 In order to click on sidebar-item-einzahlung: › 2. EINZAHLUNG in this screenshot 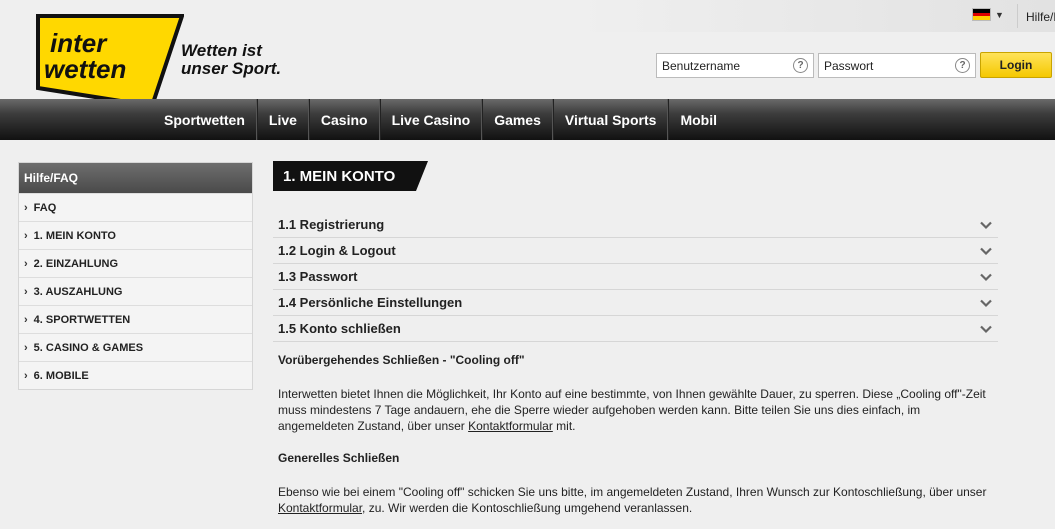, I will do `click(135, 263)`.